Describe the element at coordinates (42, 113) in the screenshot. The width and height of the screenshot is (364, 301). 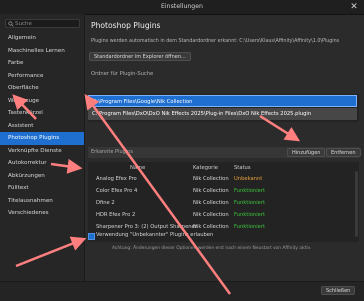
I see `sidebar-item: Tastenkürzel` at that location.